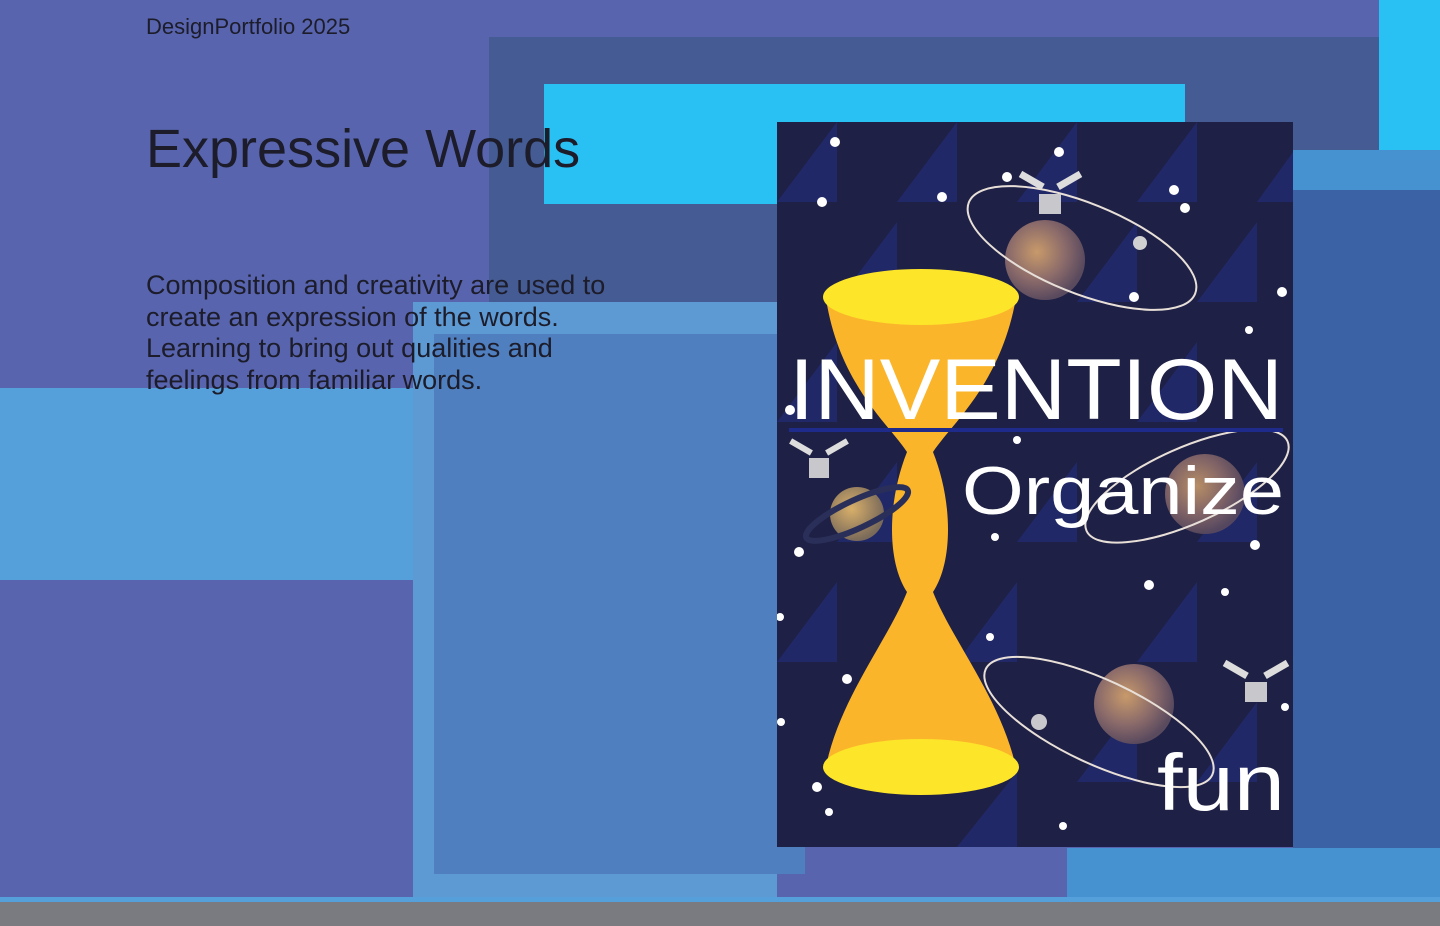 Image resolution: width=1440 pixels, height=926 pixels. What do you see at coordinates (1221, 782) in the screenshot?
I see `poster-word-fun: fun` at bounding box center [1221, 782].